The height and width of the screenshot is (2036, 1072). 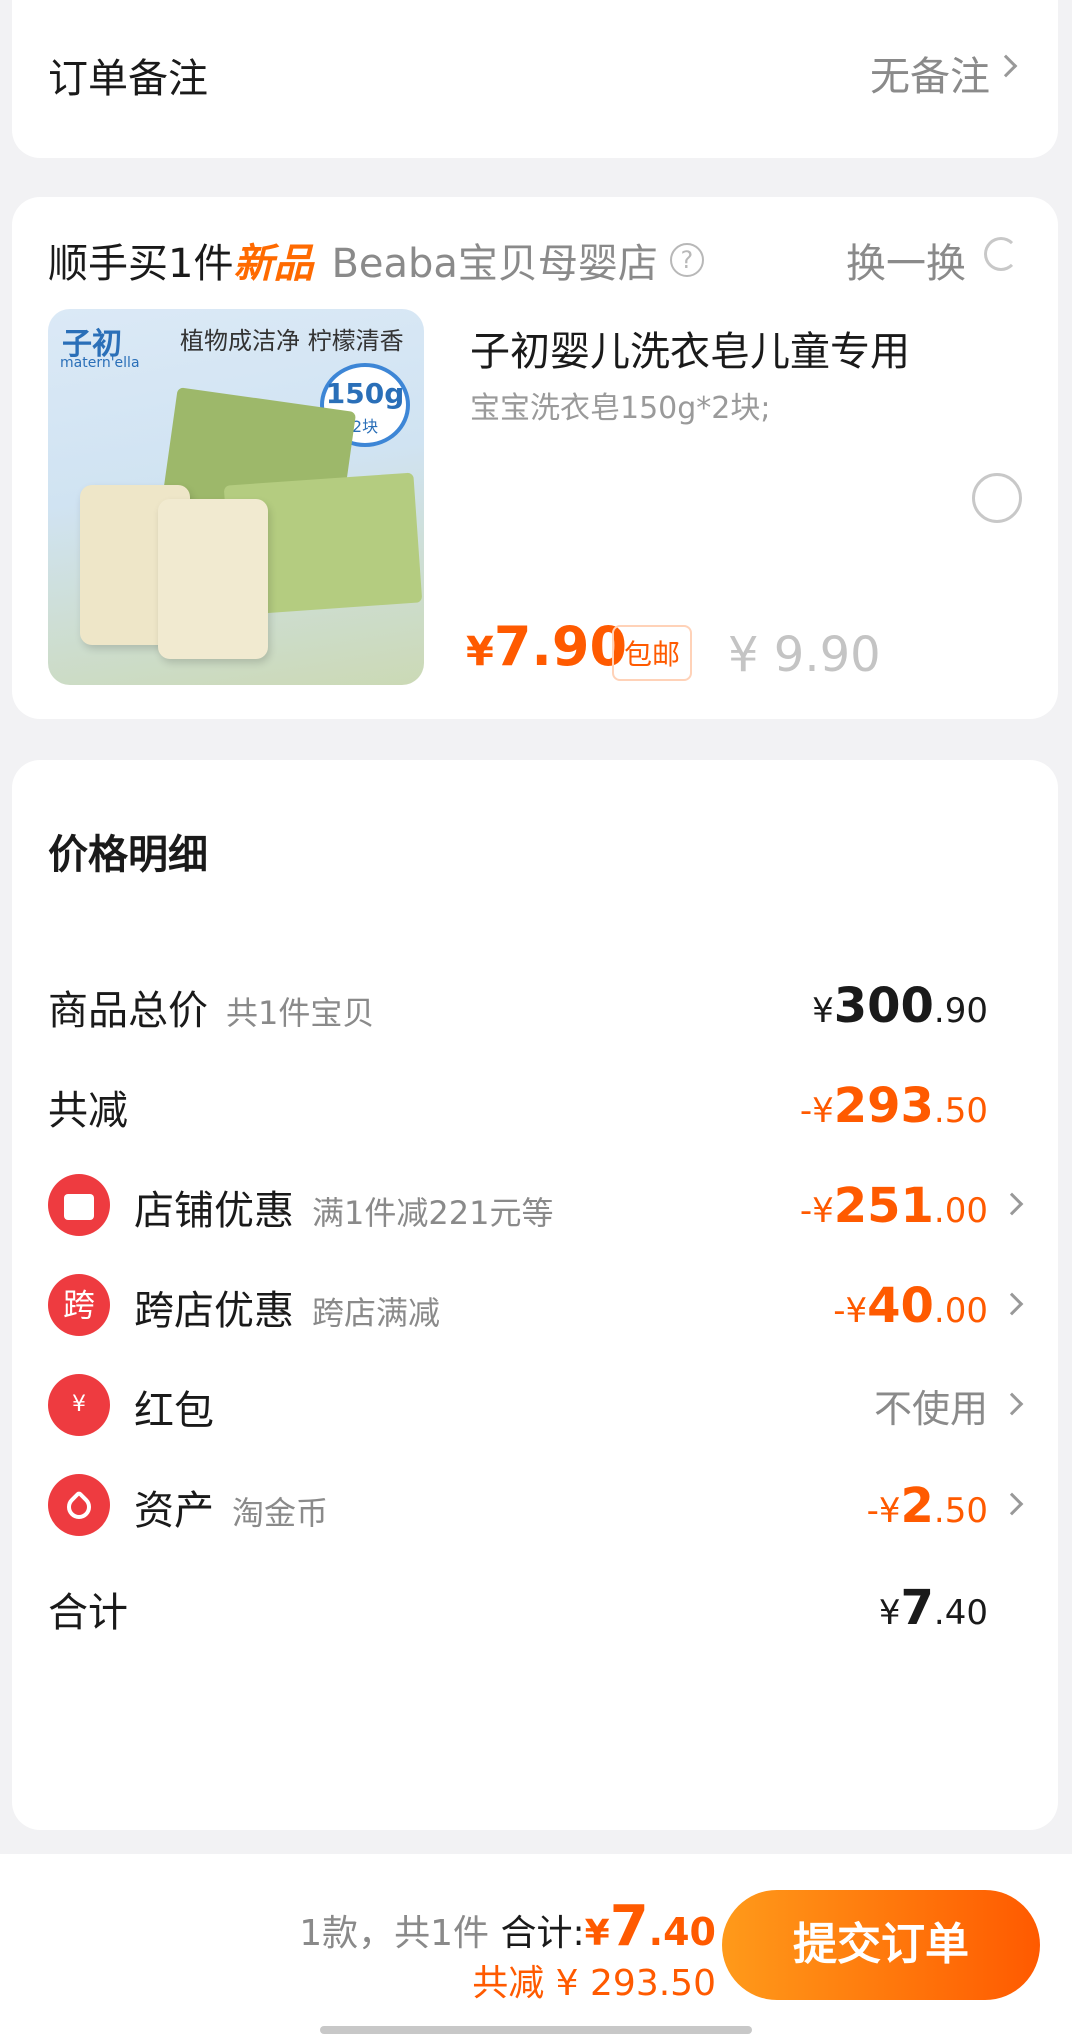 I want to click on image-weight: 150g, so click(x=365, y=393).